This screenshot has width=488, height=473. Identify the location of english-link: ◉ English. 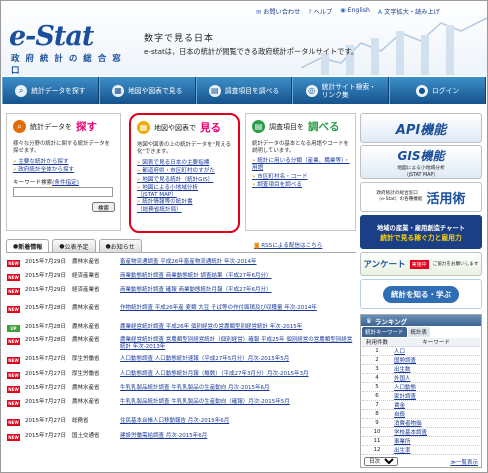
(355, 12).